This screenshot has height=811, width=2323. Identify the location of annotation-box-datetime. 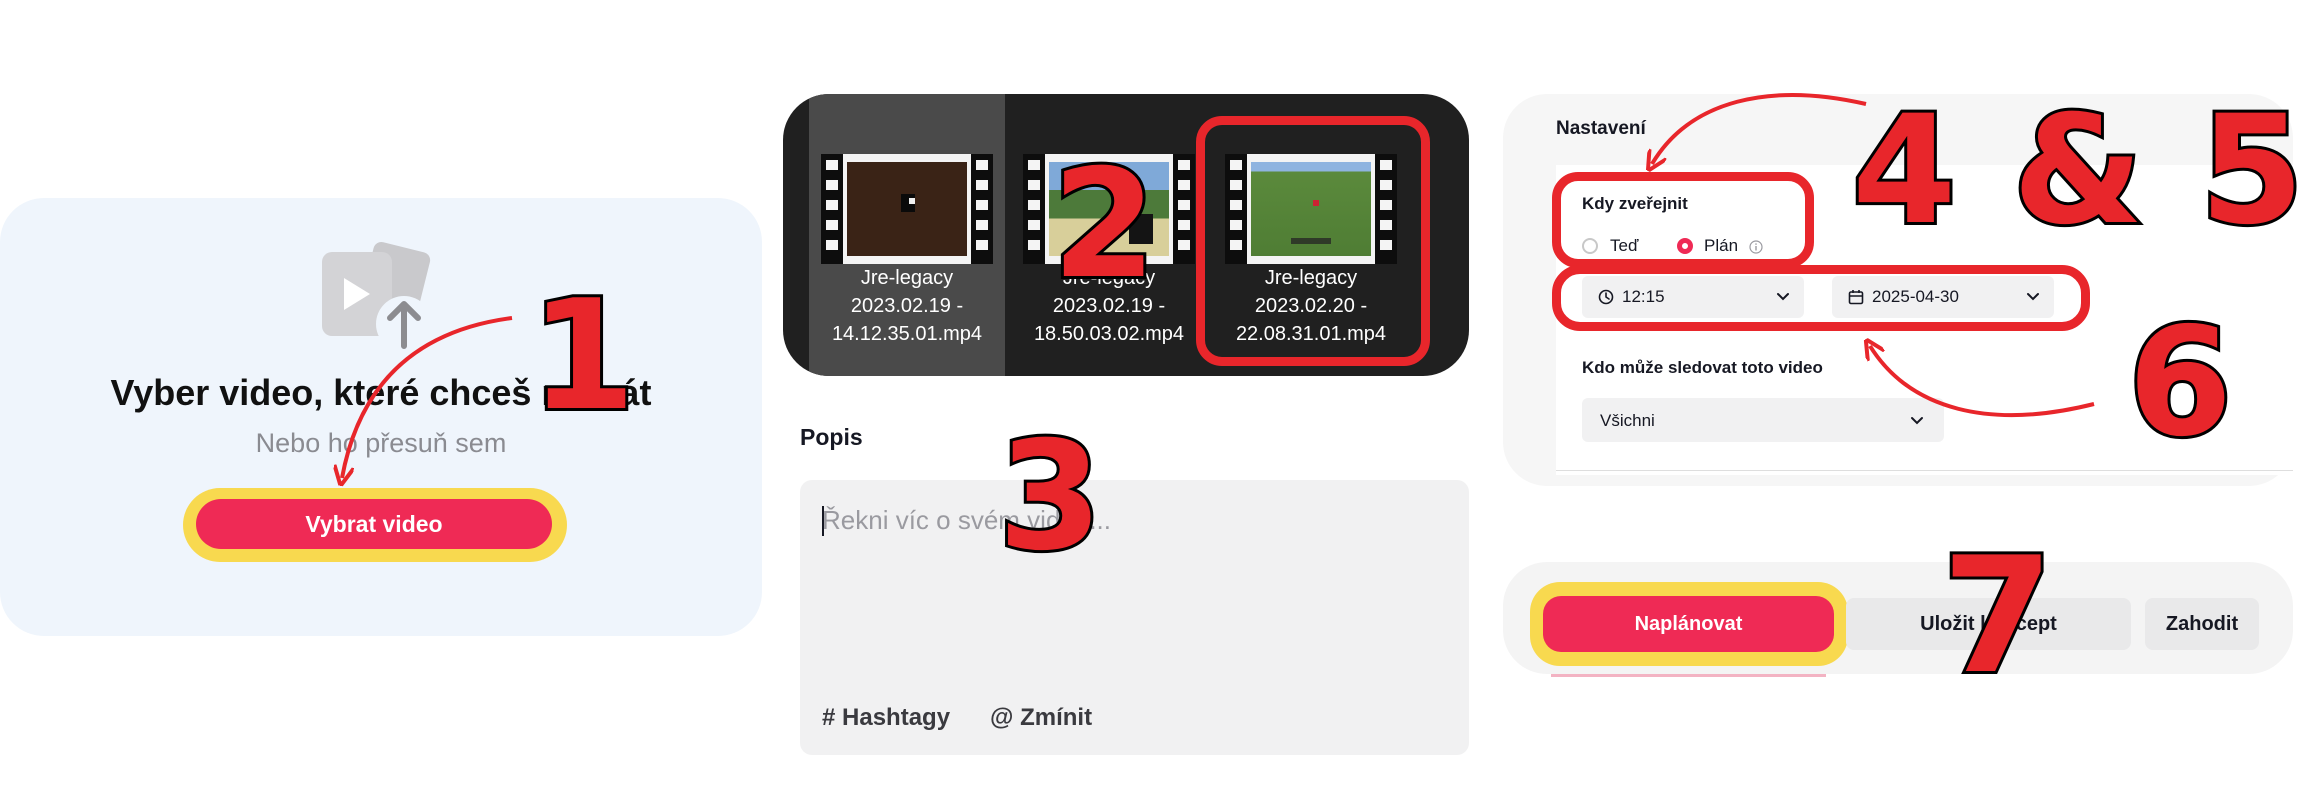
(1821, 298).